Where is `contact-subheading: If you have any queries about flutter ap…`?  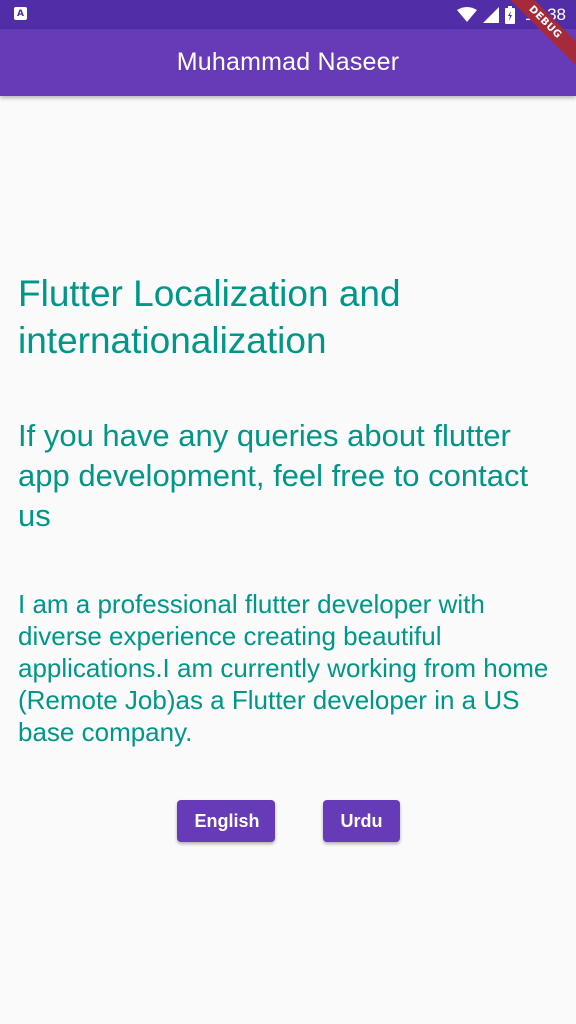
contact-subheading: If you have any queries about flutter ap… is located at coordinates (273, 475).